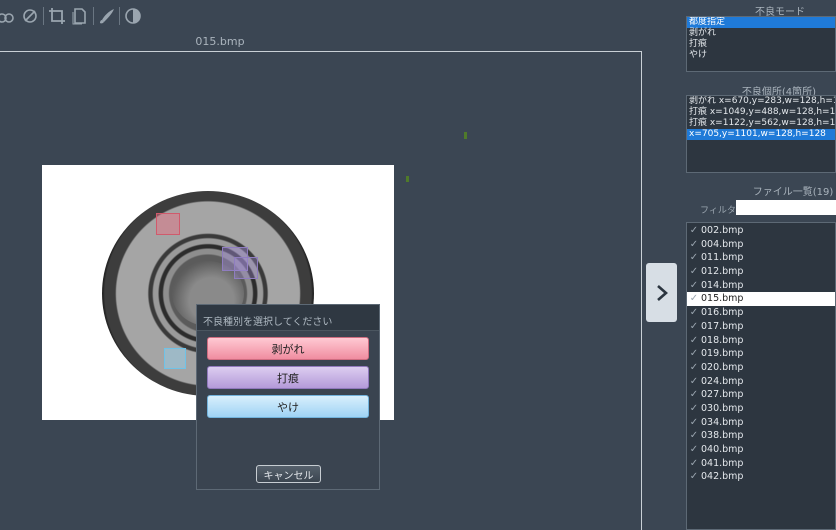 The image size is (836, 530). Describe the element at coordinates (722, 299) in the screenshot. I see `file-name: 015.bmp` at that location.